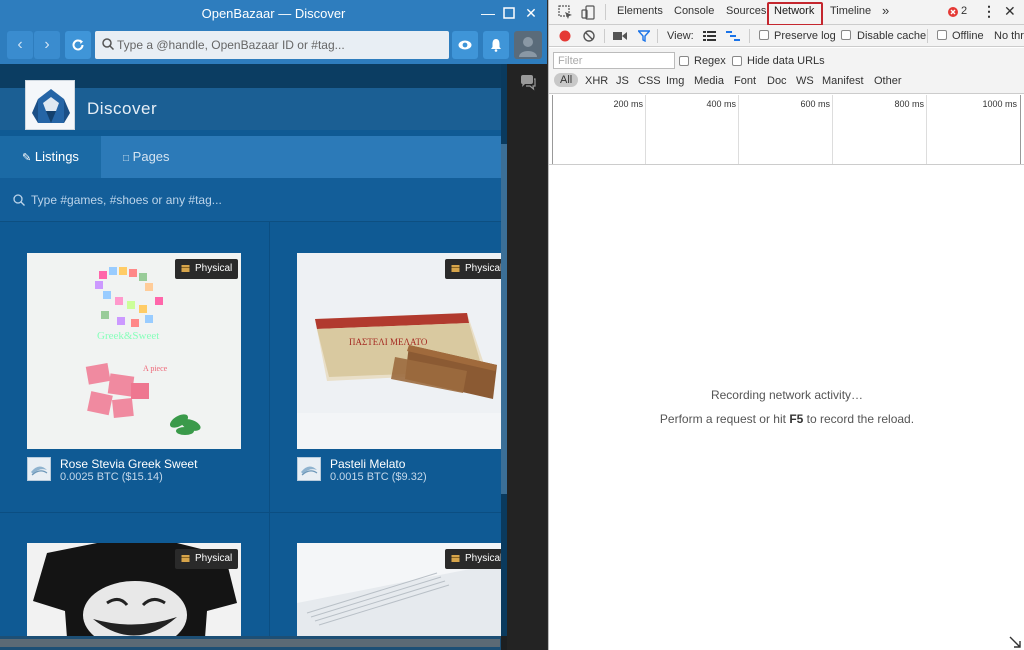  Describe the element at coordinates (724, 419) in the screenshot. I see `record-hint-prefix: Perform a request or hit` at that location.